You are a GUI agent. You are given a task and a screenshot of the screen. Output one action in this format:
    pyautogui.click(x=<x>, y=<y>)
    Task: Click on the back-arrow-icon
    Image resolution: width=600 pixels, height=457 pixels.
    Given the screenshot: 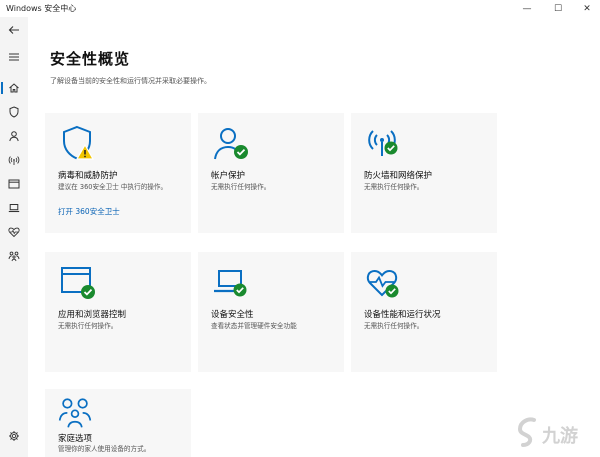 What is the action you would take?
    pyautogui.click(x=13, y=30)
    